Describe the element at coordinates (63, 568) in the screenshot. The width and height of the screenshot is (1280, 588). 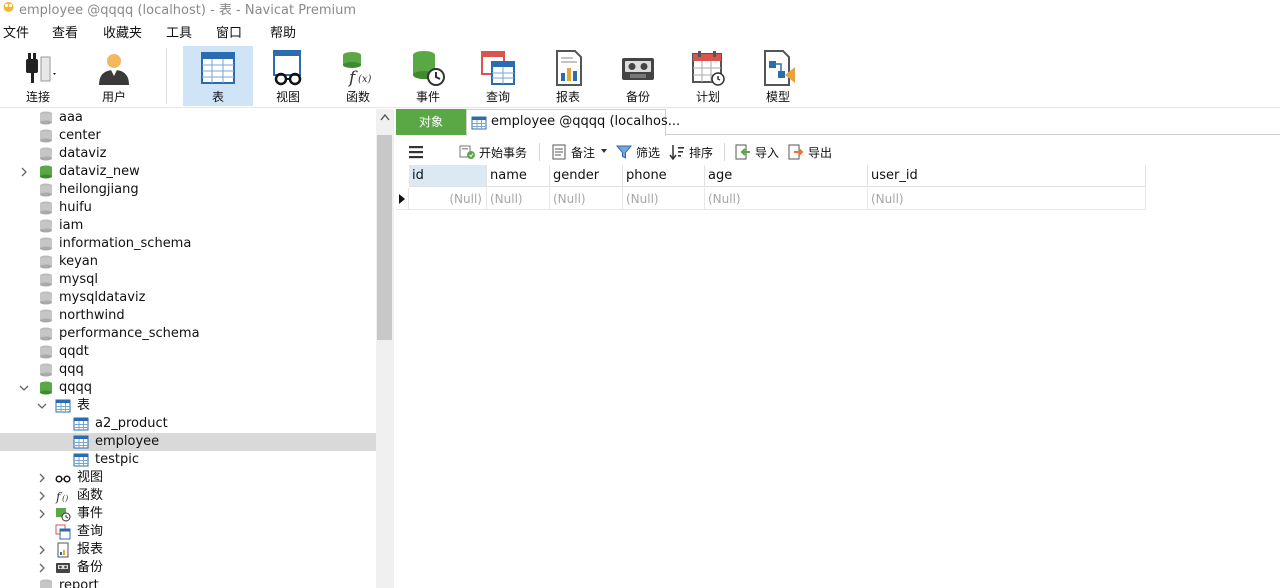
I see `backup-icon` at that location.